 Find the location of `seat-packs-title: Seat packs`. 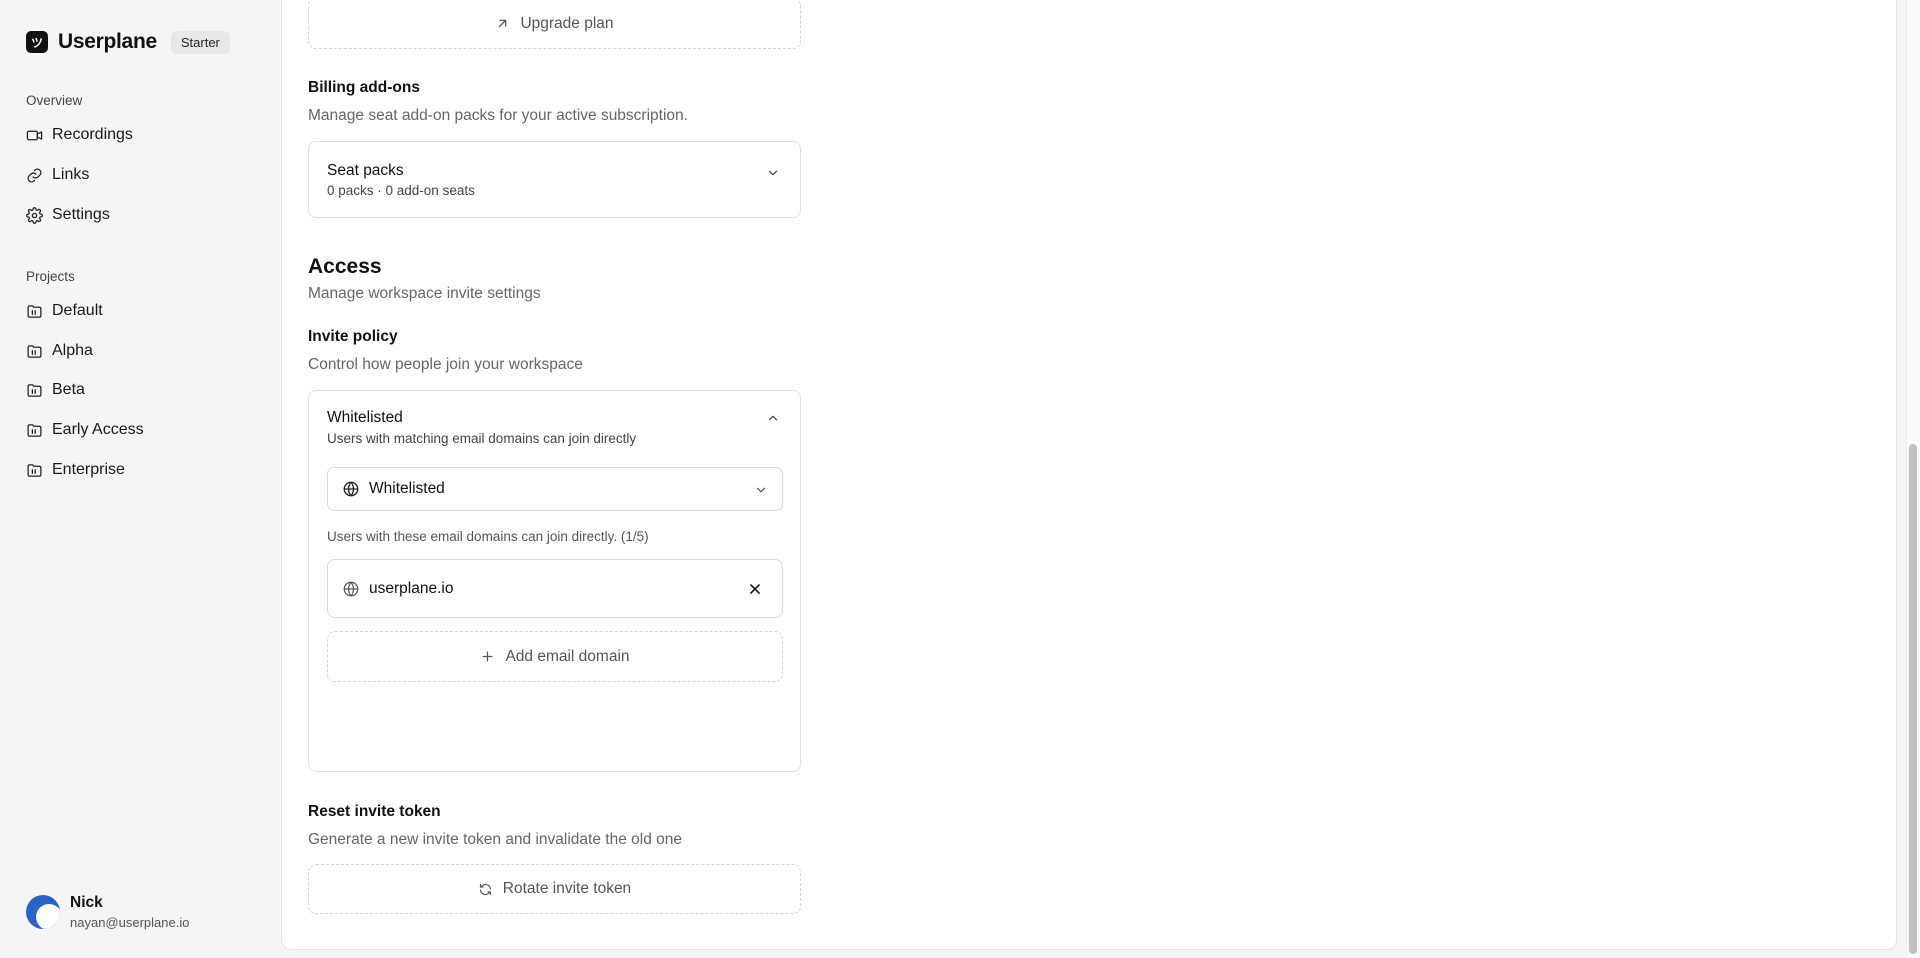

seat-packs-title: Seat packs is located at coordinates (365, 170).